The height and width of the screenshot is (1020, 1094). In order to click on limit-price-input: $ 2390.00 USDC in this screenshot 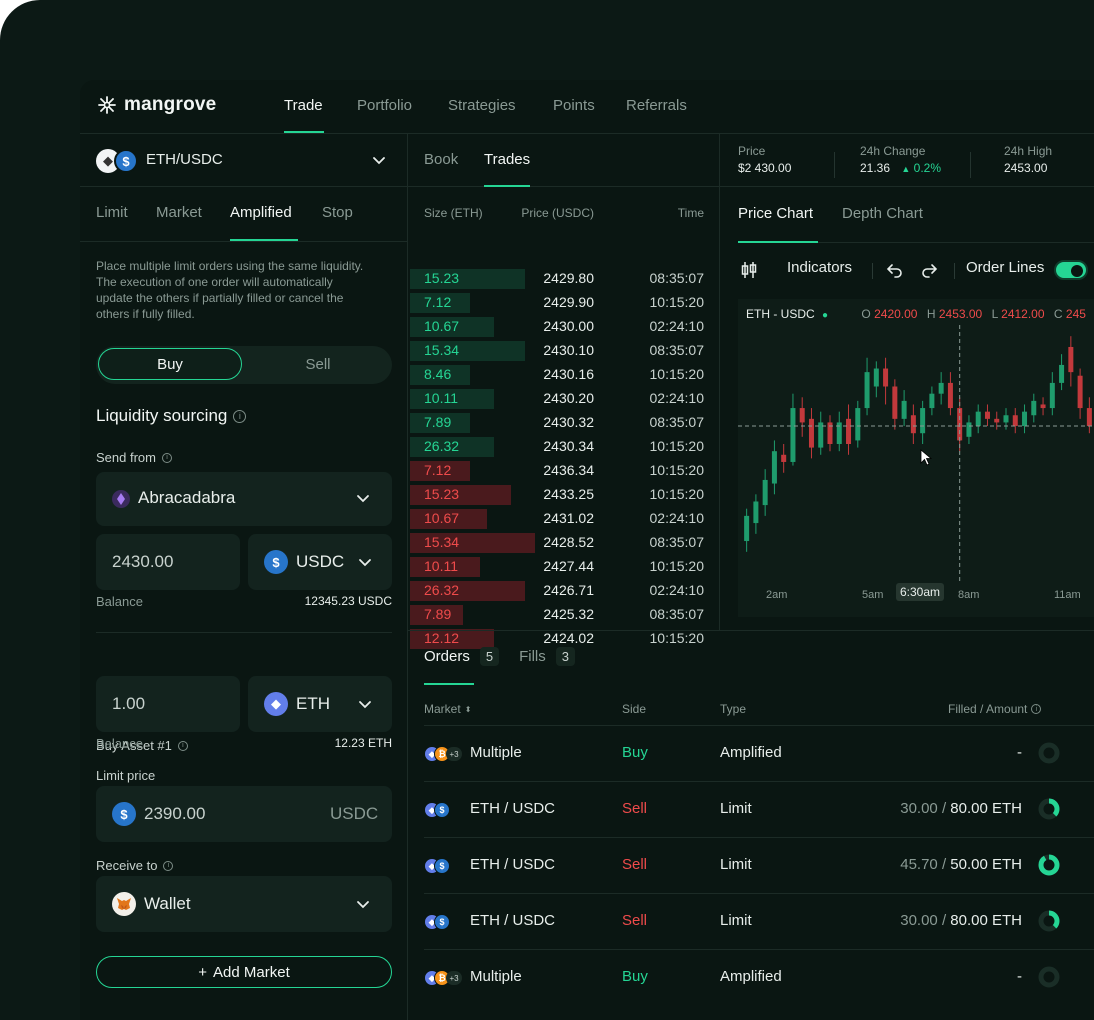, I will do `click(244, 814)`.